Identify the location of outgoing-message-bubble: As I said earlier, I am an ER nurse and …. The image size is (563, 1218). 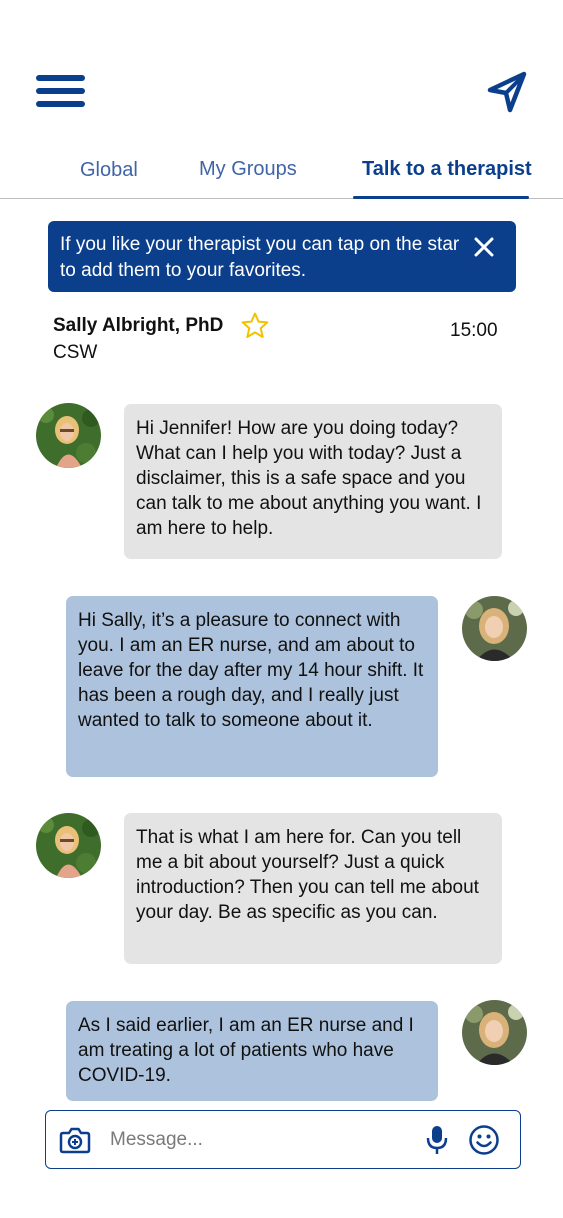
(252, 1051).